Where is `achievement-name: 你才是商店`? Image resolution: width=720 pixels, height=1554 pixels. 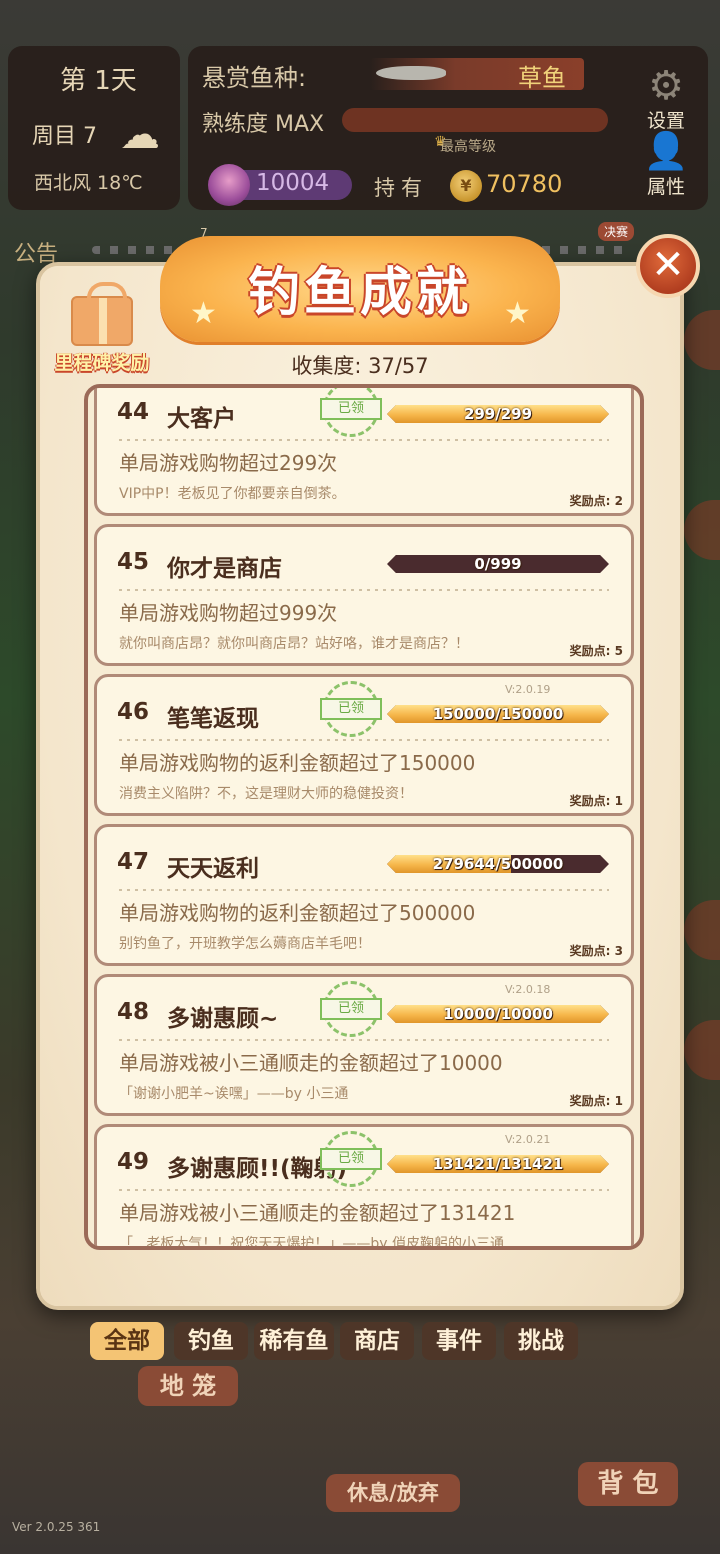
achievement-name: 你才是商店 is located at coordinates (224, 569).